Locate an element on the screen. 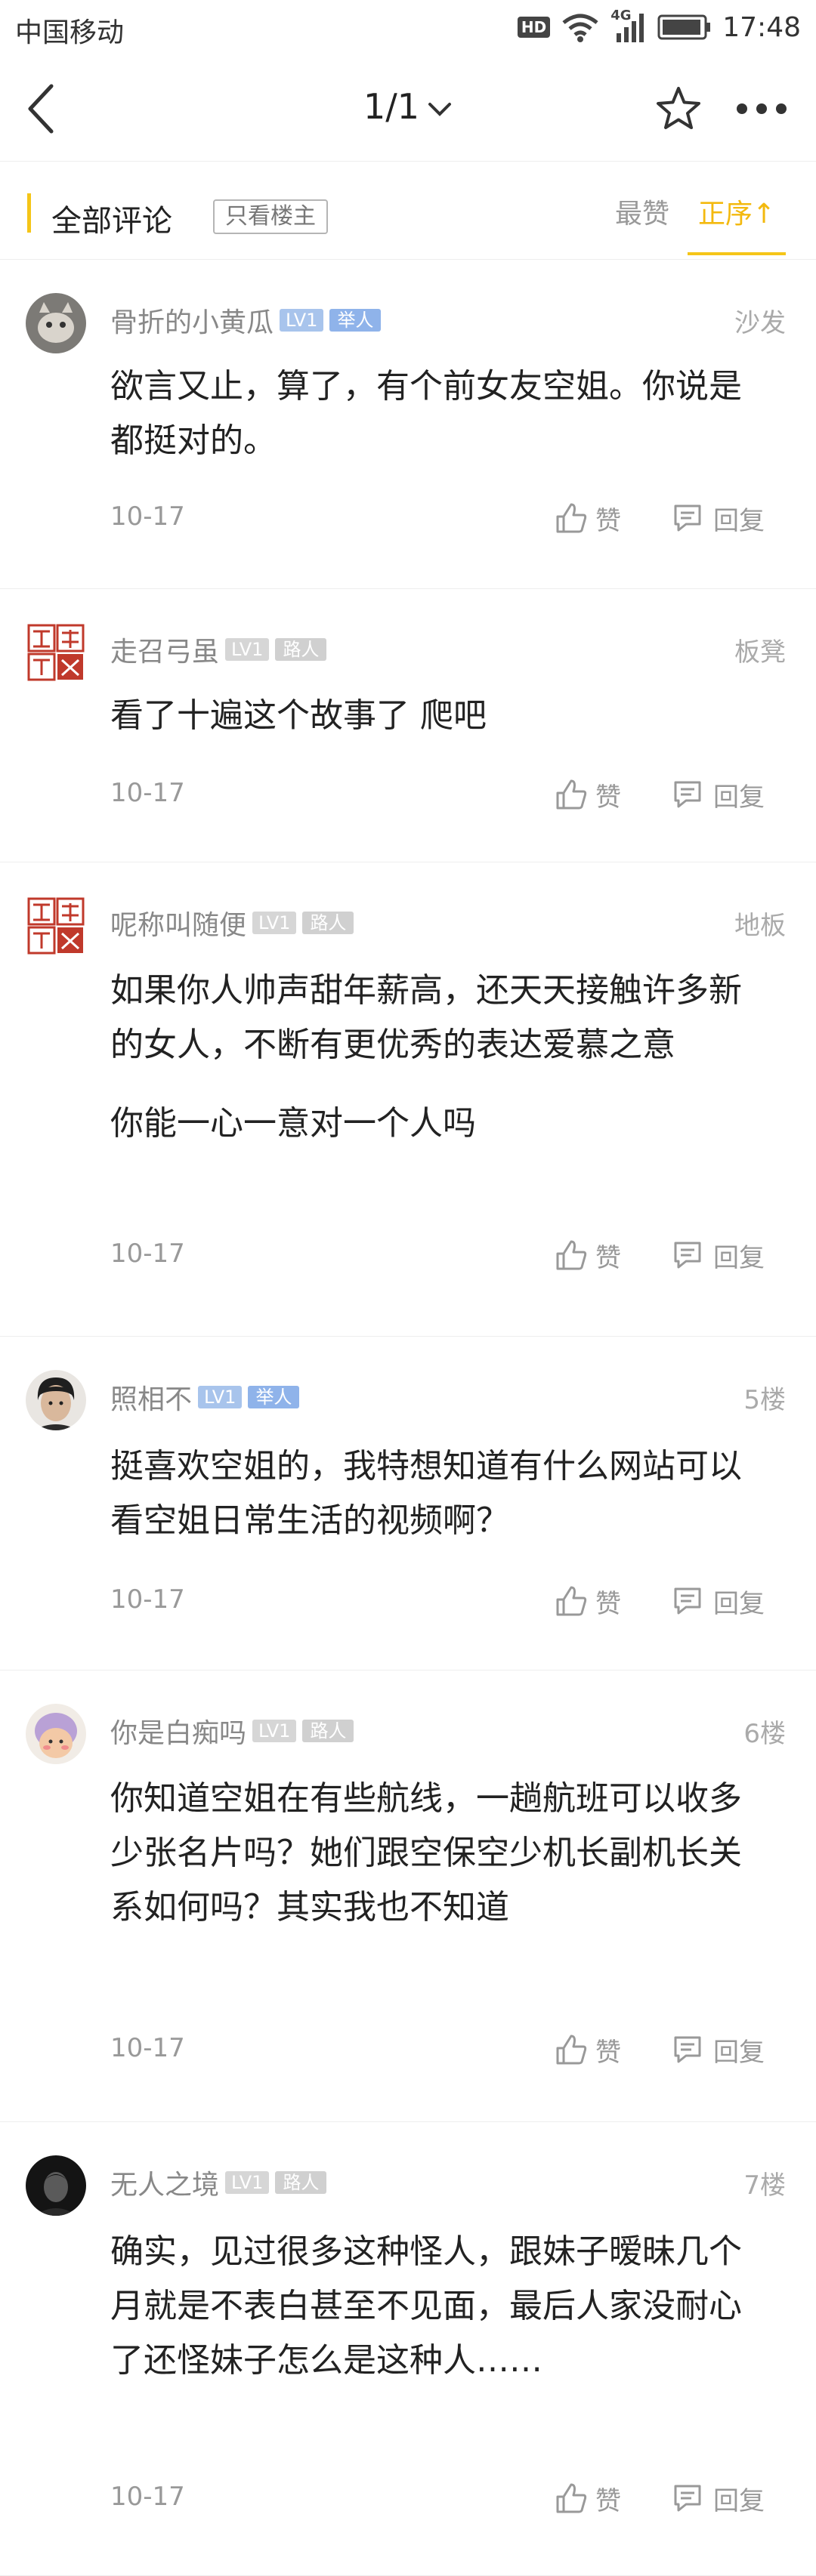 This screenshot has height=2576, width=816. user-info: 骨折的小黄瓜 LV1 举人 is located at coordinates (246, 320).